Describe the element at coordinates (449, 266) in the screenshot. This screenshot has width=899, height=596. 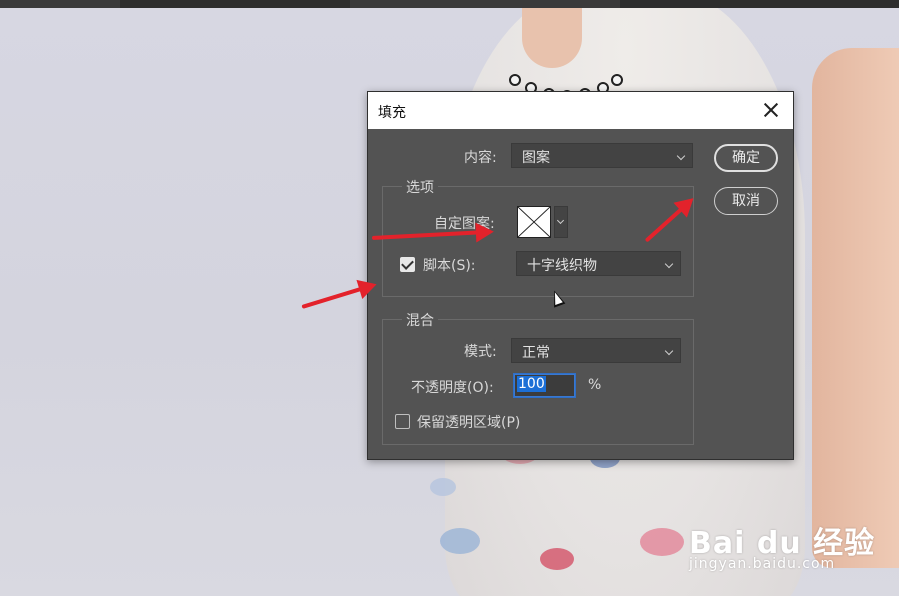
I see `script-label: 脚本(S):` at that location.